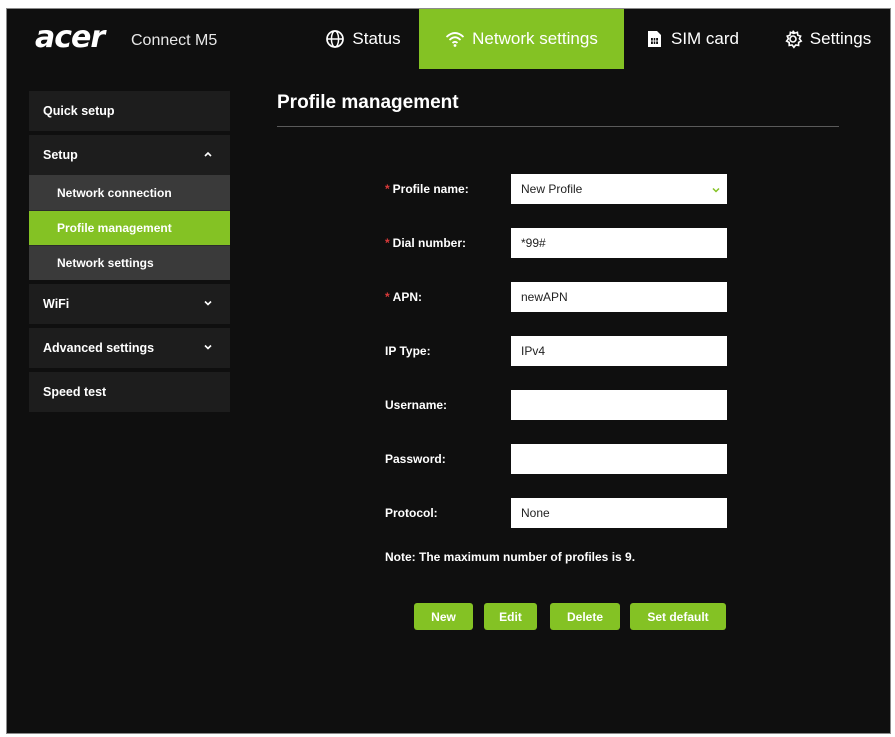 Image resolution: width=895 pixels, height=737 pixels. Describe the element at coordinates (552, 189) in the screenshot. I see `profile-name-value: New Profile` at that location.